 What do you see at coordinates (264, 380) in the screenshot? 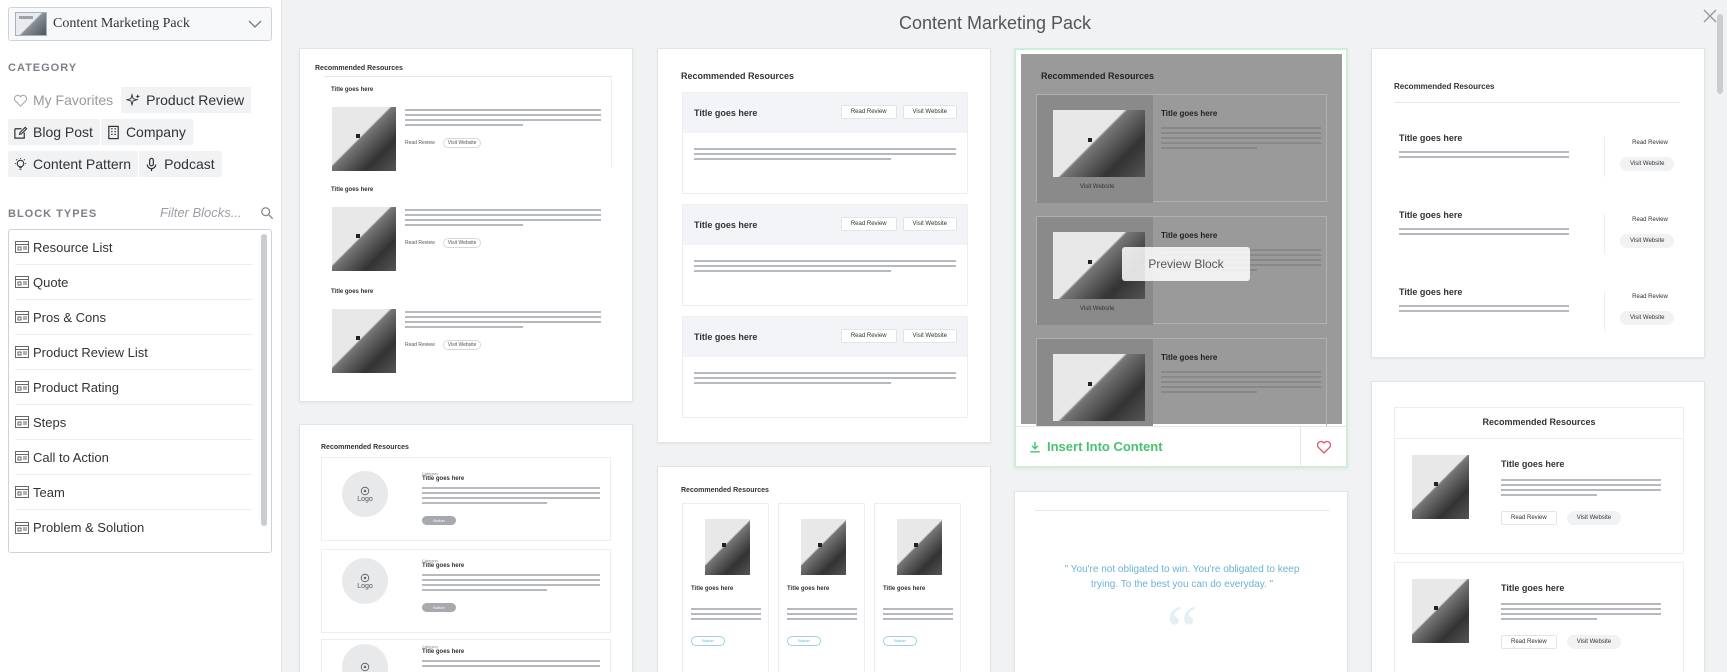
I see `list-scrollbar` at bounding box center [264, 380].